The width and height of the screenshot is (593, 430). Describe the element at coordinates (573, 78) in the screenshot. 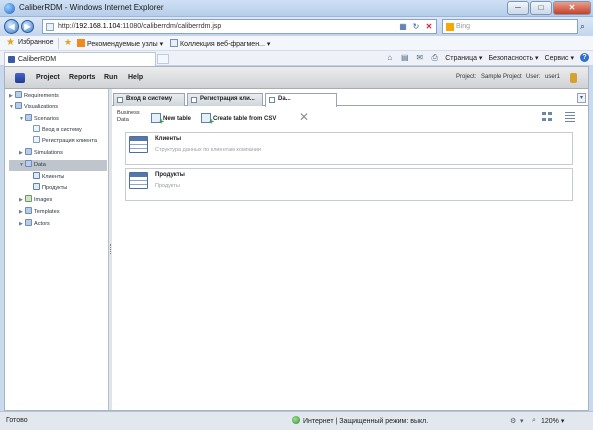

I see `user-icon` at that location.